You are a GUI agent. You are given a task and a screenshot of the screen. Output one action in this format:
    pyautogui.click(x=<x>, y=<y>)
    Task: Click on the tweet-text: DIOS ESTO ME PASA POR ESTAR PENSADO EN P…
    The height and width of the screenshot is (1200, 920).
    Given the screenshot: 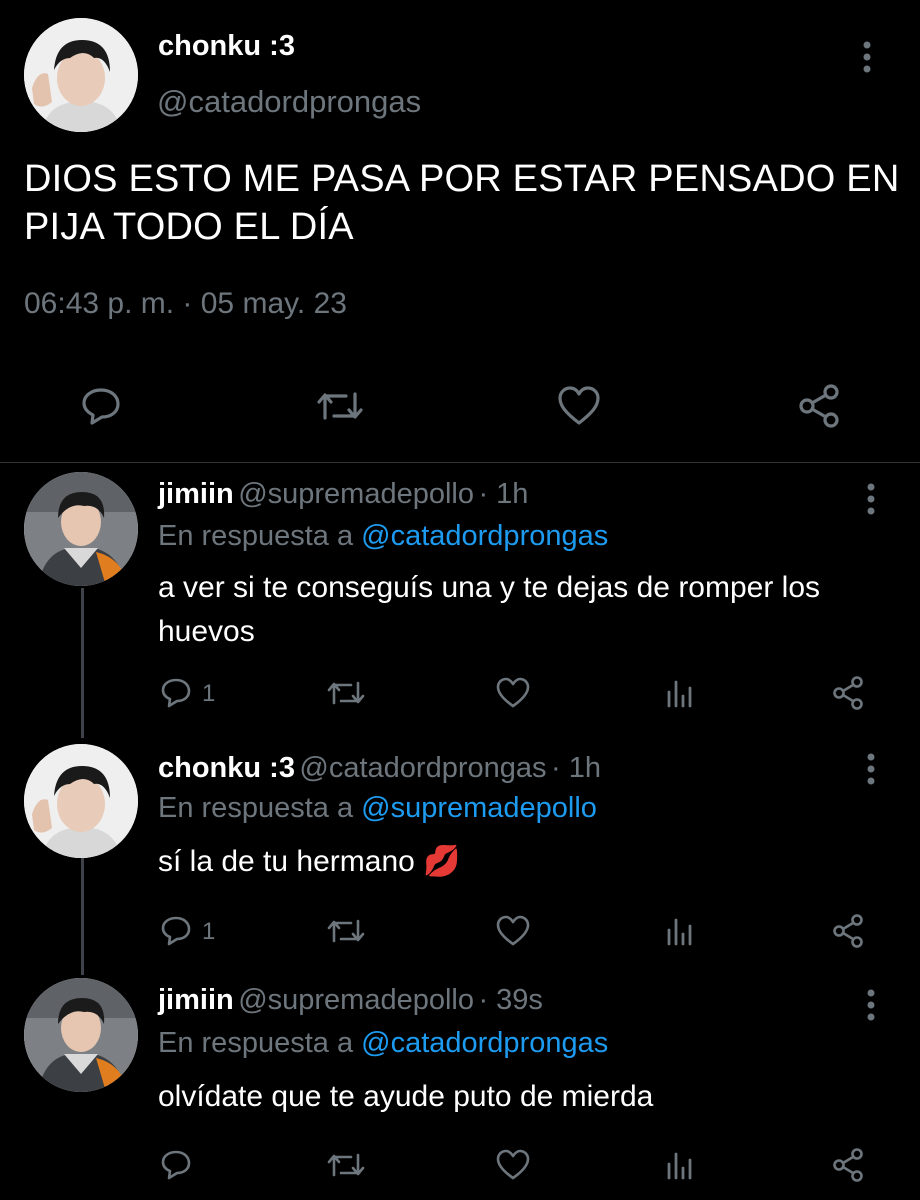 What is the action you would take?
    pyautogui.click(x=462, y=203)
    